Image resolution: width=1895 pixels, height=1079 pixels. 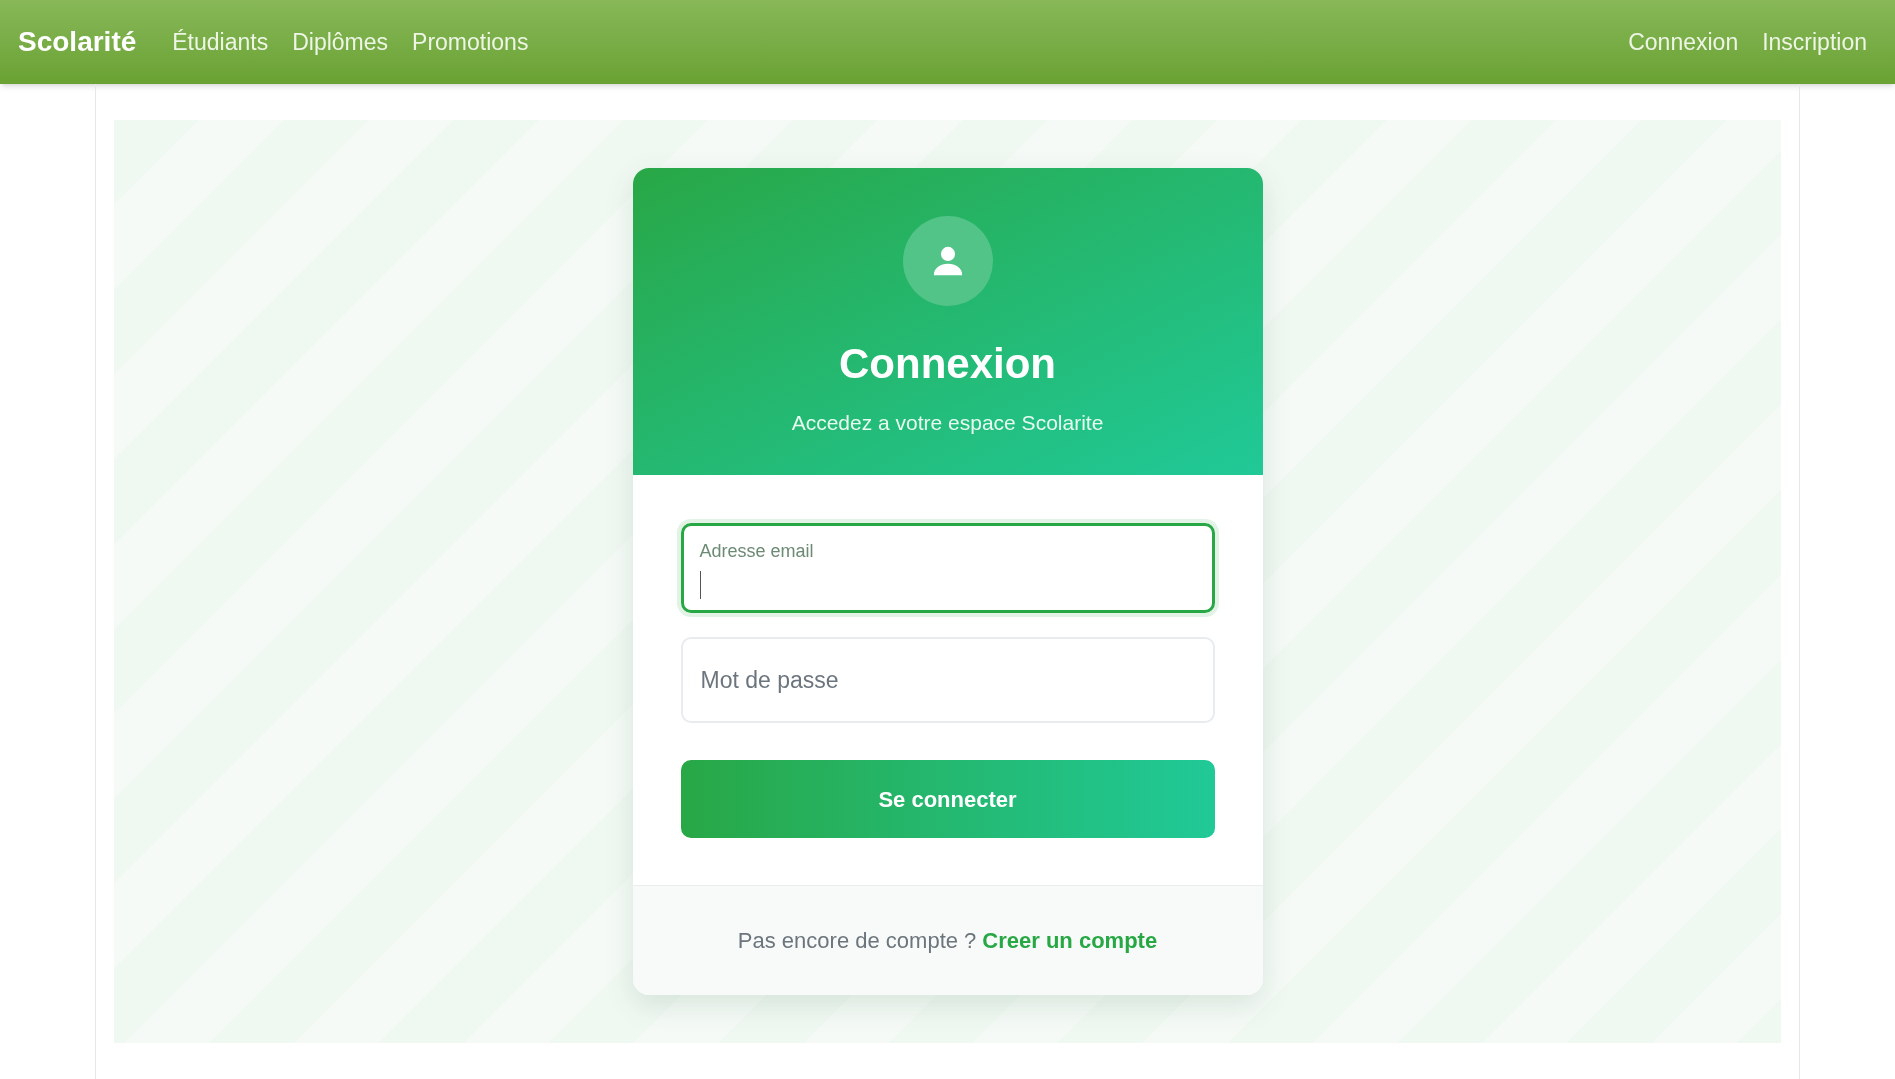 I want to click on card-title: Connexion, so click(x=947, y=364).